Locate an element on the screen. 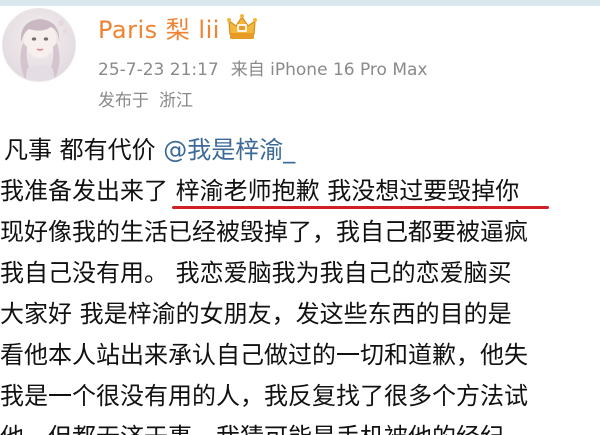 Image resolution: width=600 pixels, height=435 pixels. post-line-2: 我准备发出来了 梓渝老师抱歉 我没想过要毁掉你 is located at coordinates (300, 191).